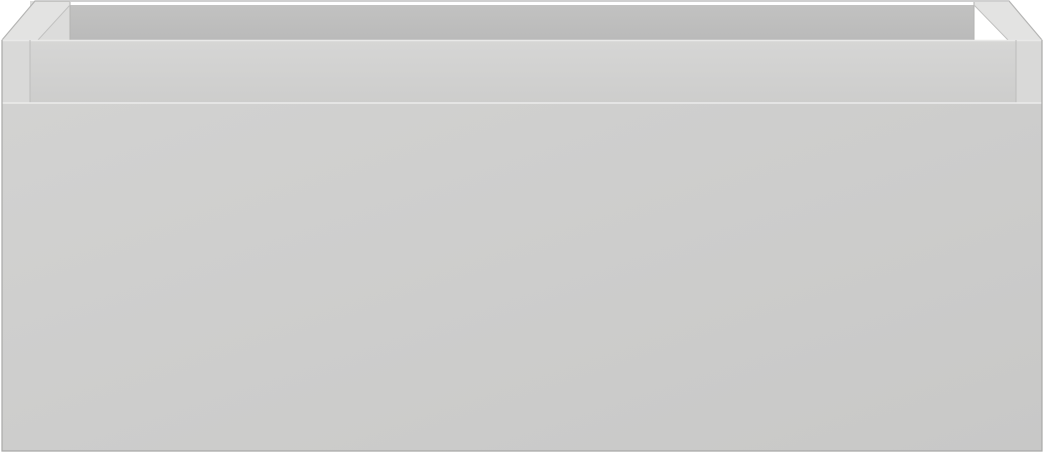 The image size is (1044, 453). What do you see at coordinates (1008, 21) in the screenshot?
I see `drawer-inner-right-wall` at bounding box center [1008, 21].